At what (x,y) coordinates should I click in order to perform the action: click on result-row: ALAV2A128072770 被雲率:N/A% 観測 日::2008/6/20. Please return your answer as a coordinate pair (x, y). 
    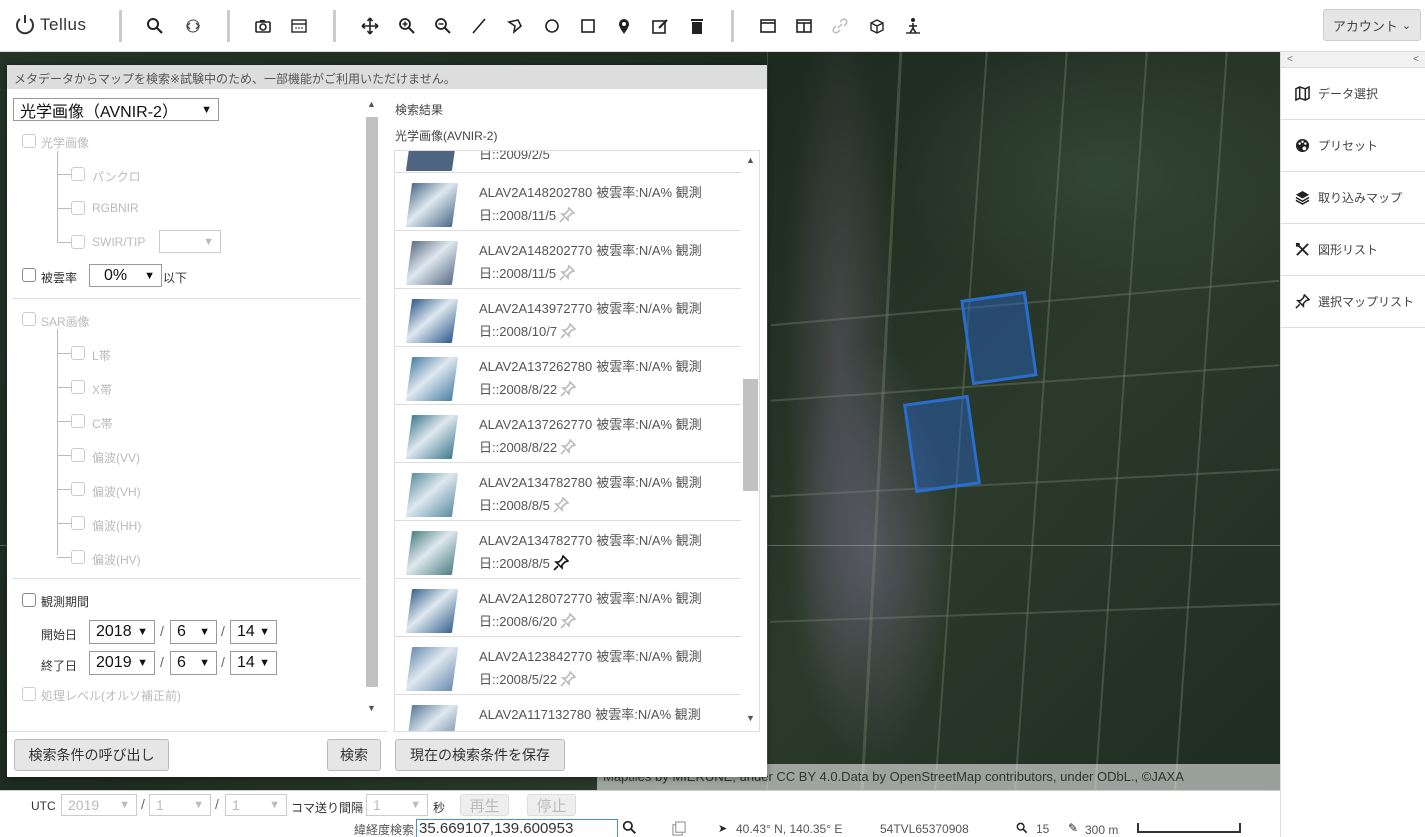
    Looking at the image, I should click on (568, 608).